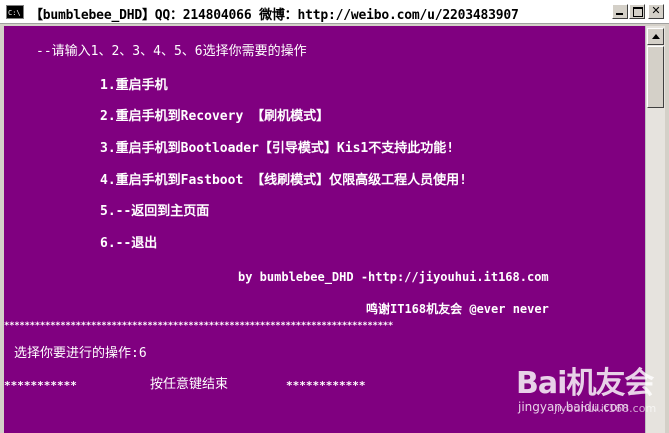  Describe the element at coordinates (134, 85) in the screenshot. I see `option-line-1: 1.重启手机` at that location.